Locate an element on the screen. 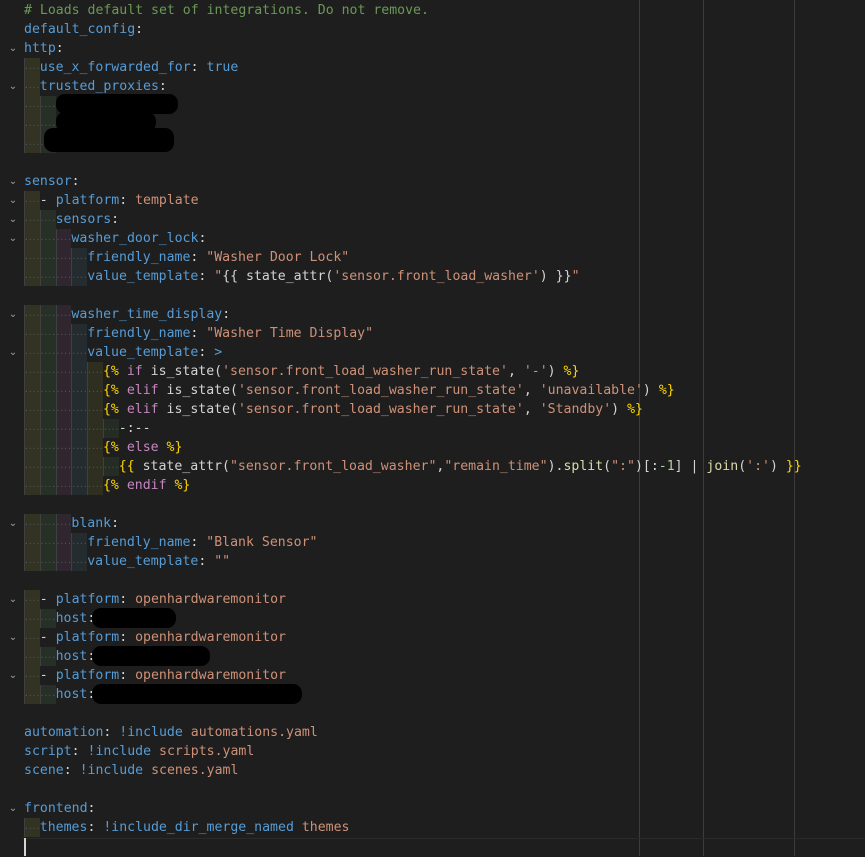  code-line: ⌄sensors: is located at coordinates (432, 220).